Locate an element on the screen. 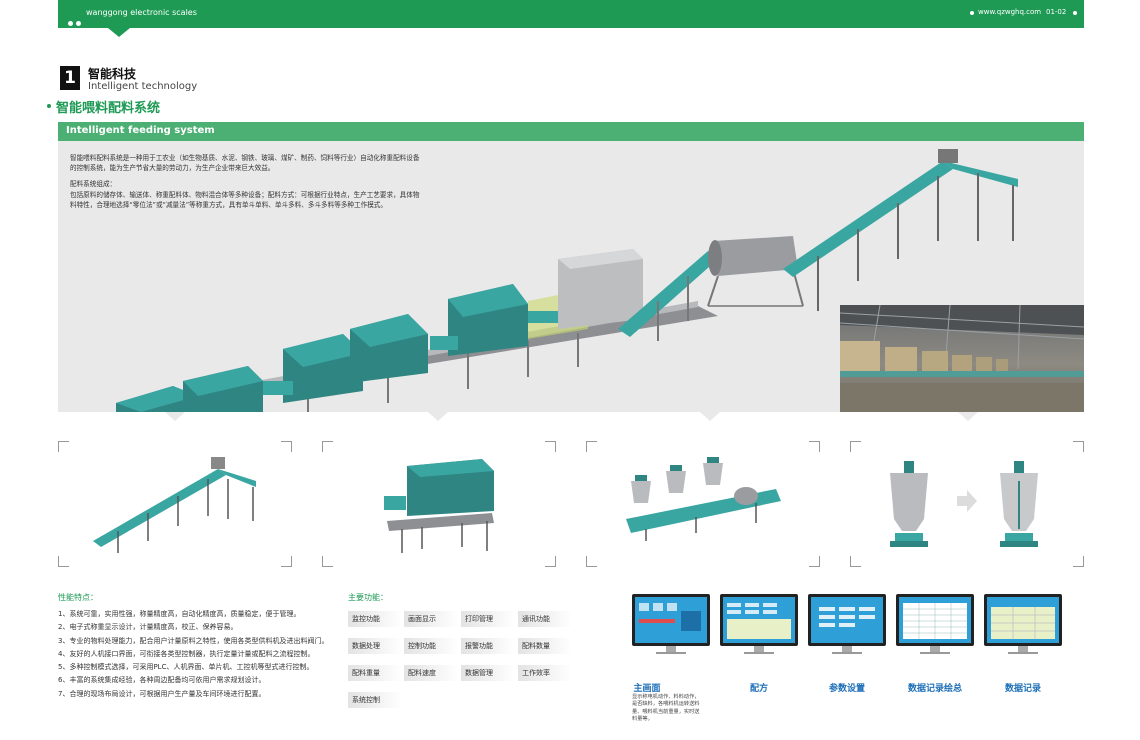 Image resolution: width=1140 pixels, height=740 pixels. screen-label: 数据记录绘总 is located at coordinates (934, 689).